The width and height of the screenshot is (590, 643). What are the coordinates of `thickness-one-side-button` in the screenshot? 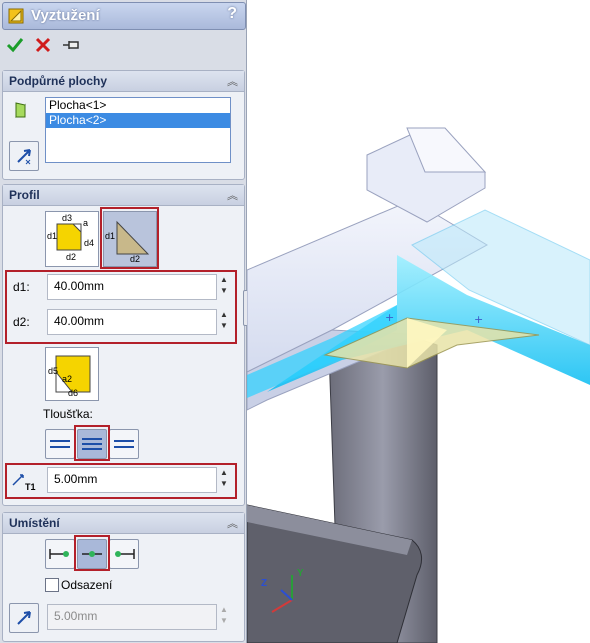 It's located at (60, 444).